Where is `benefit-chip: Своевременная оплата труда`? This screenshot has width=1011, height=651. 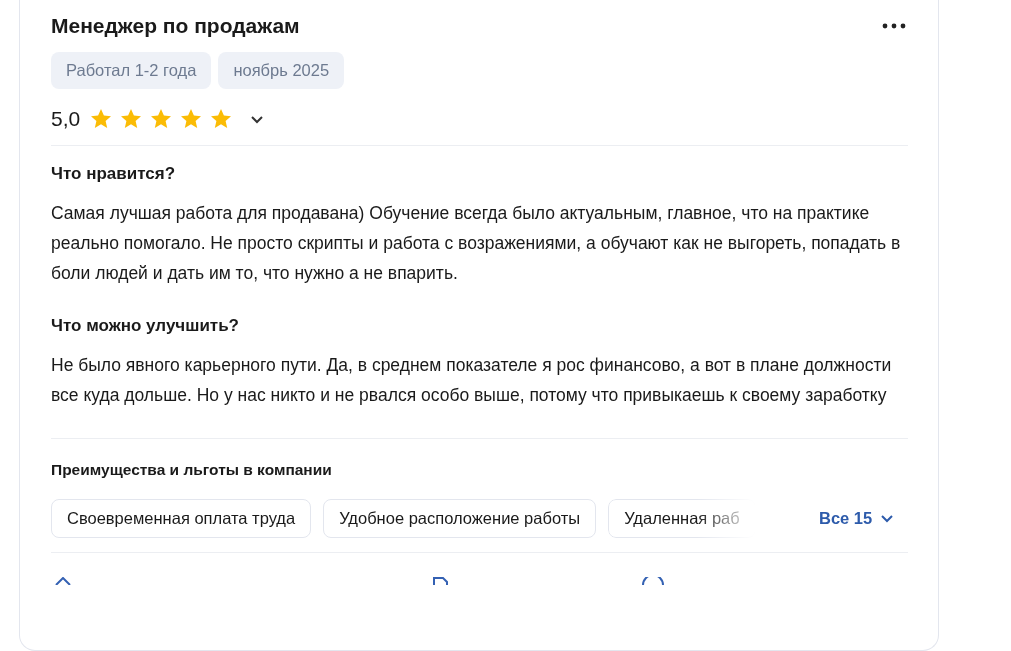 benefit-chip: Своевременная оплата труда is located at coordinates (181, 518).